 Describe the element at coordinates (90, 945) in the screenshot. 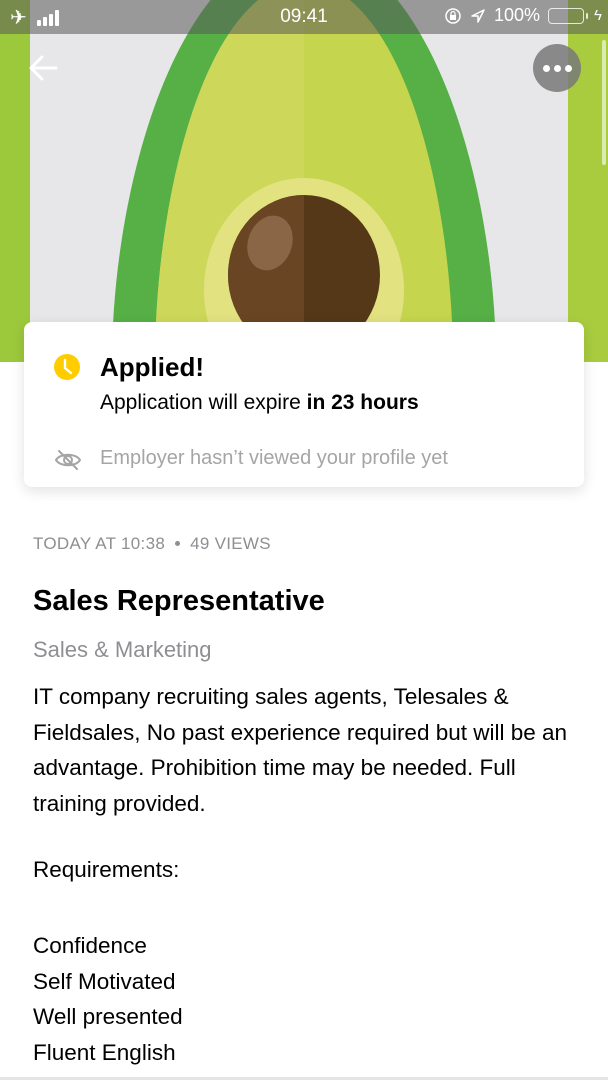

I see `requirement-item: Confidence` at that location.